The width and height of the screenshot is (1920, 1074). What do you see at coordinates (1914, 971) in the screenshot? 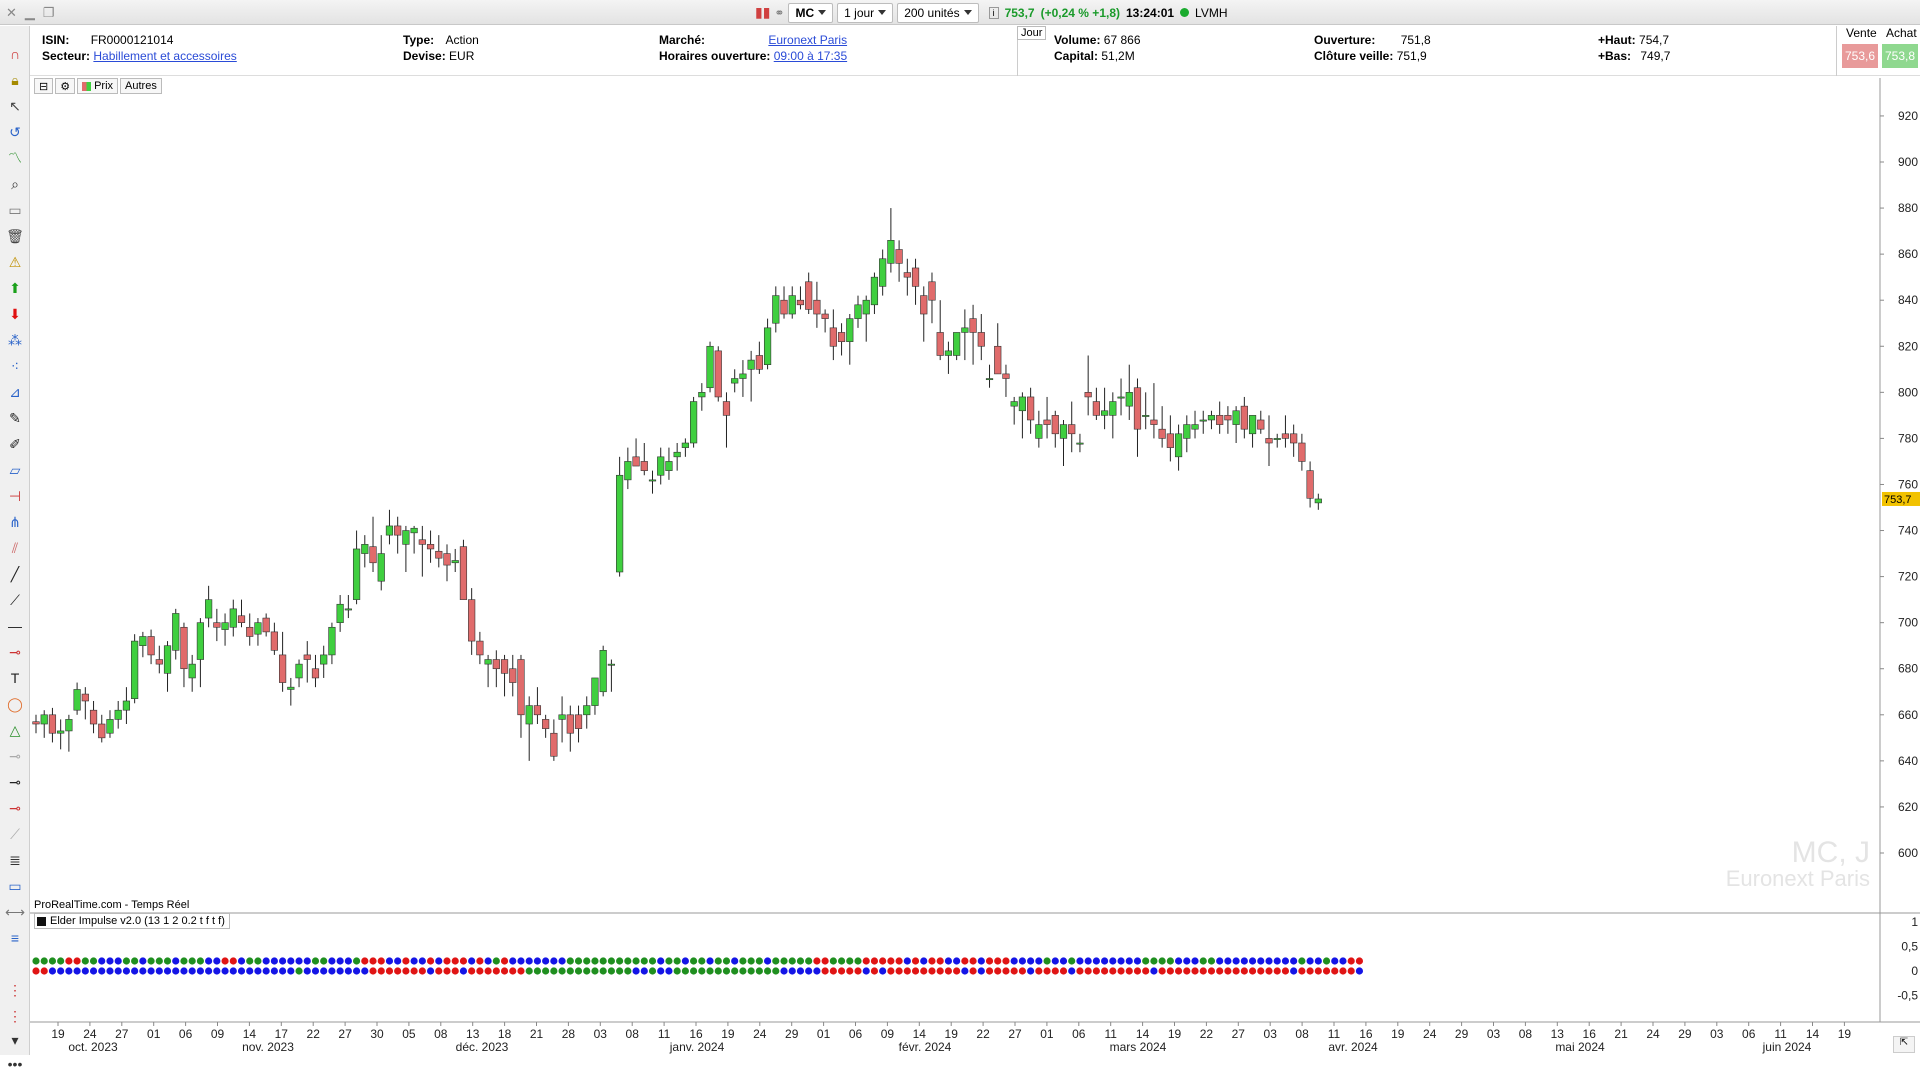
I see `indicator-tick-label: 0` at bounding box center [1914, 971].